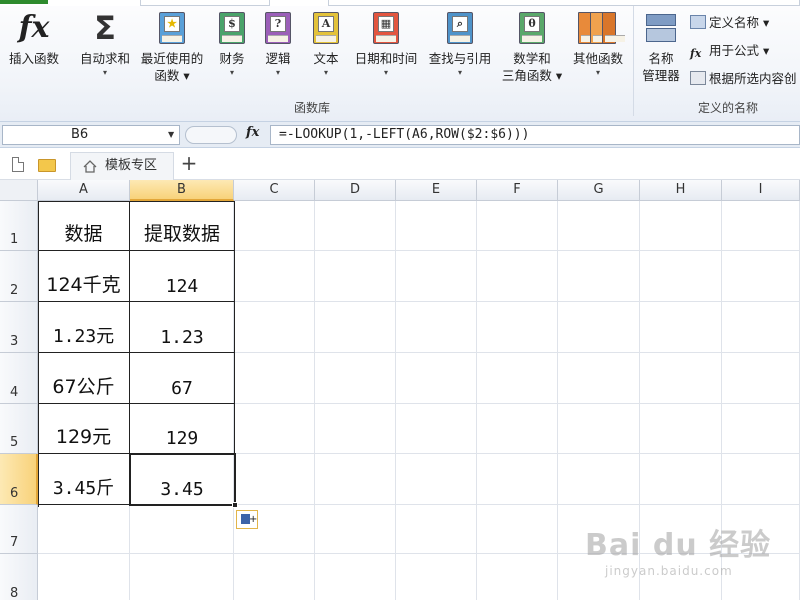  I want to click on autosum-dropdown-arrow: ▾, so click(105, 73).